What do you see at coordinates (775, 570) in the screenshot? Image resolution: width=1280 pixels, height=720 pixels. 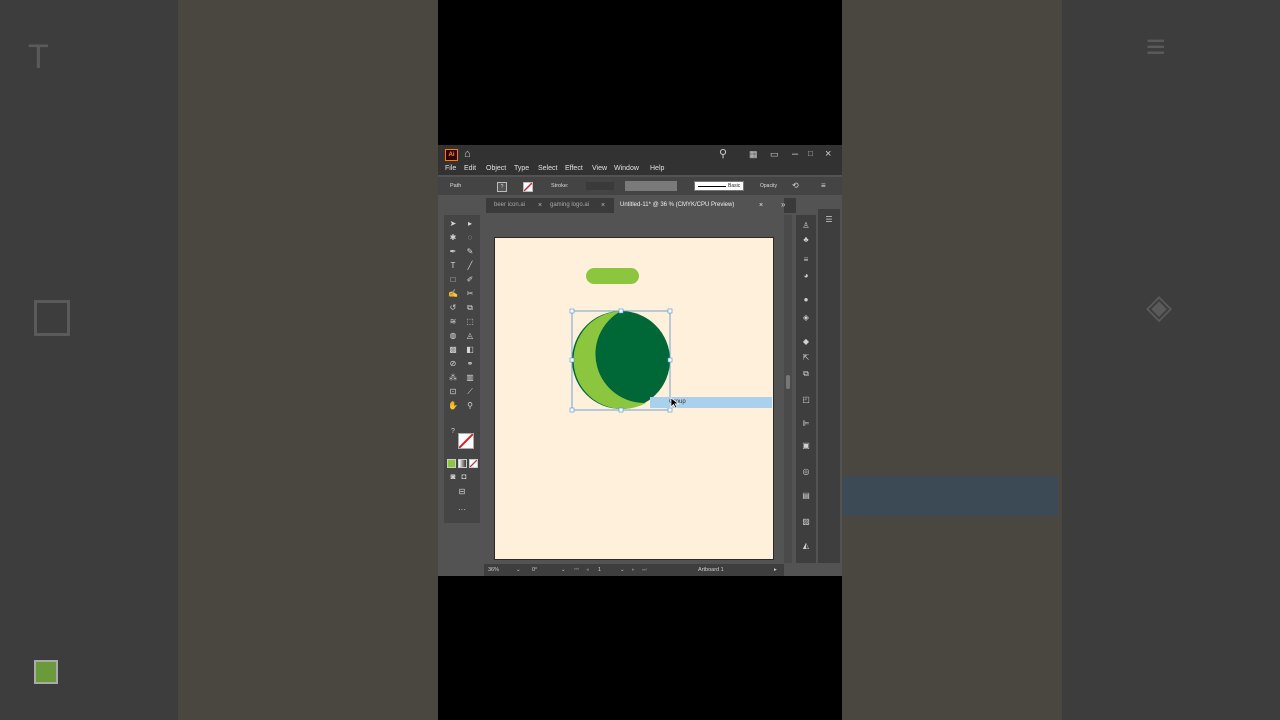 I see `status-menu-icon: ▸` at bounding box center [775, 570].